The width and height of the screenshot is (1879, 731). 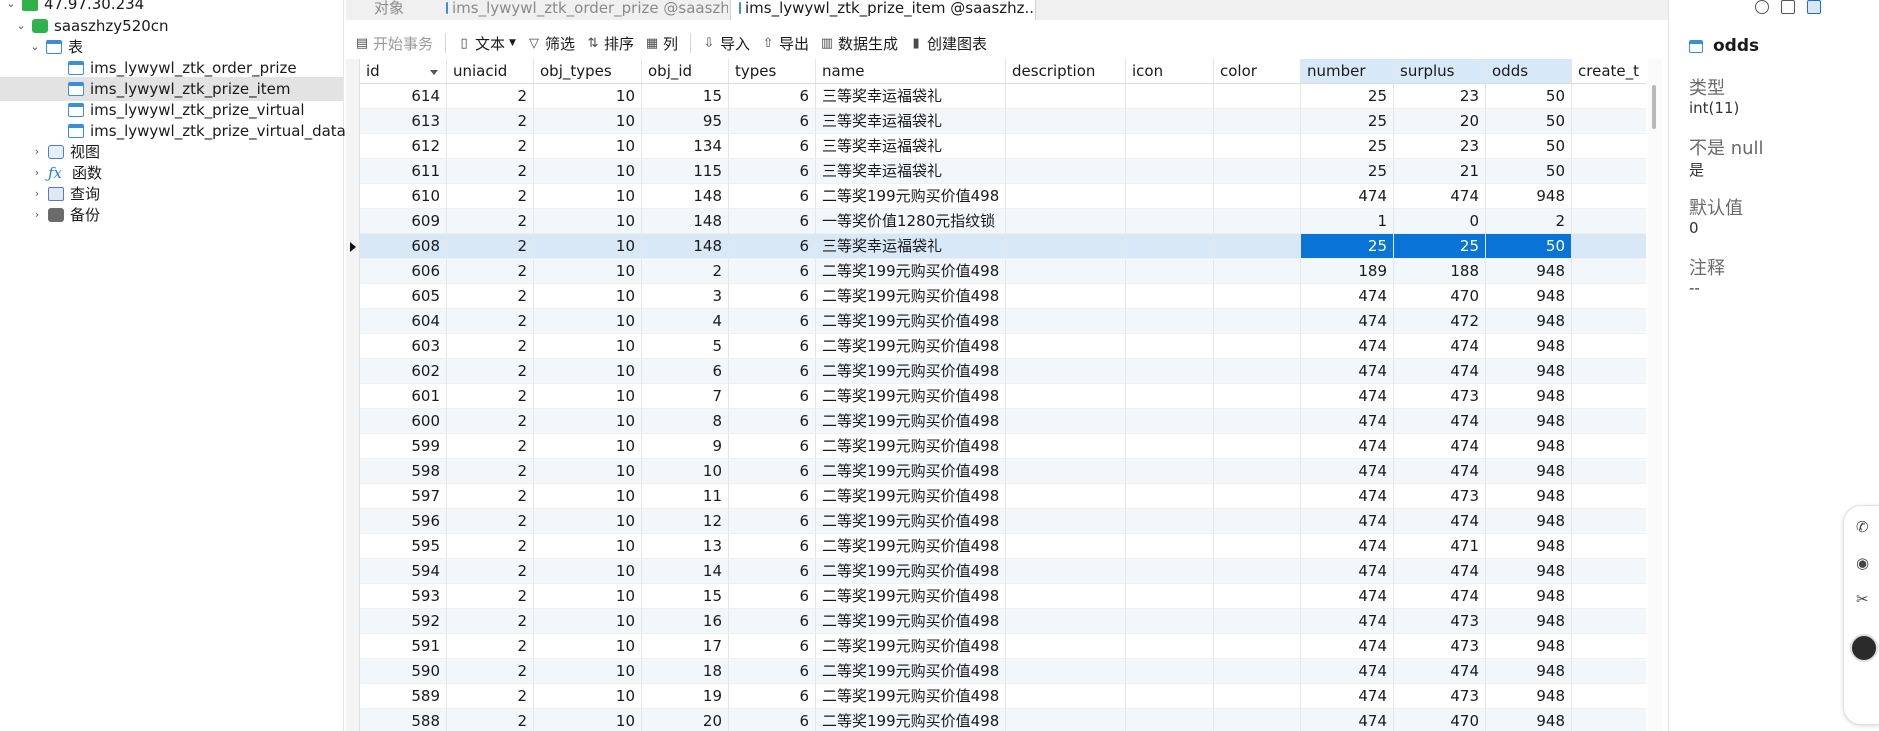 What do you see at coordinates (1440, 246) in the screenshot?
I see `cell-surplus: 25` at bounding box center [1440, 246].